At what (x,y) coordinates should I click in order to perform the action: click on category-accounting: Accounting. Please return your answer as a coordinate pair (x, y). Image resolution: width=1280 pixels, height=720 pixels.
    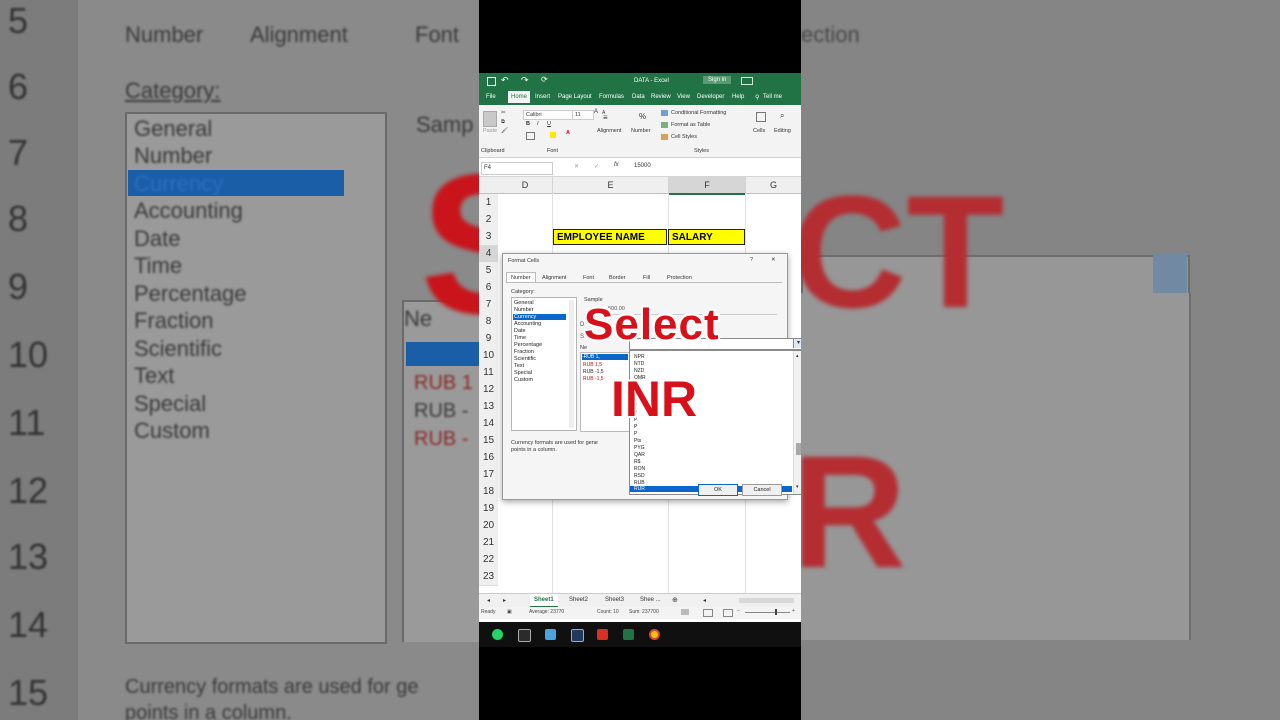
    Looking at the image, I should click on (527, 324).